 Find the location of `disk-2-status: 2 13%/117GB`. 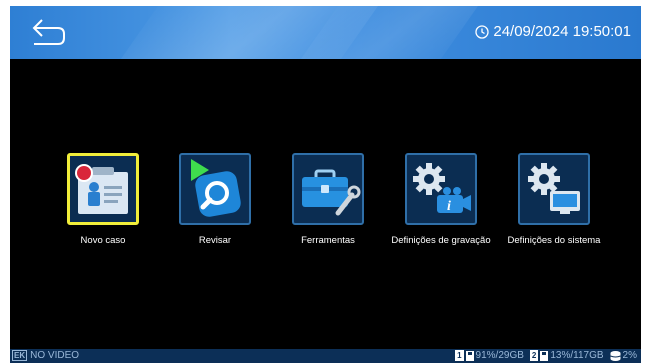

disk-2-status: 2 13%/117GB is located at coordinates (566, 355).